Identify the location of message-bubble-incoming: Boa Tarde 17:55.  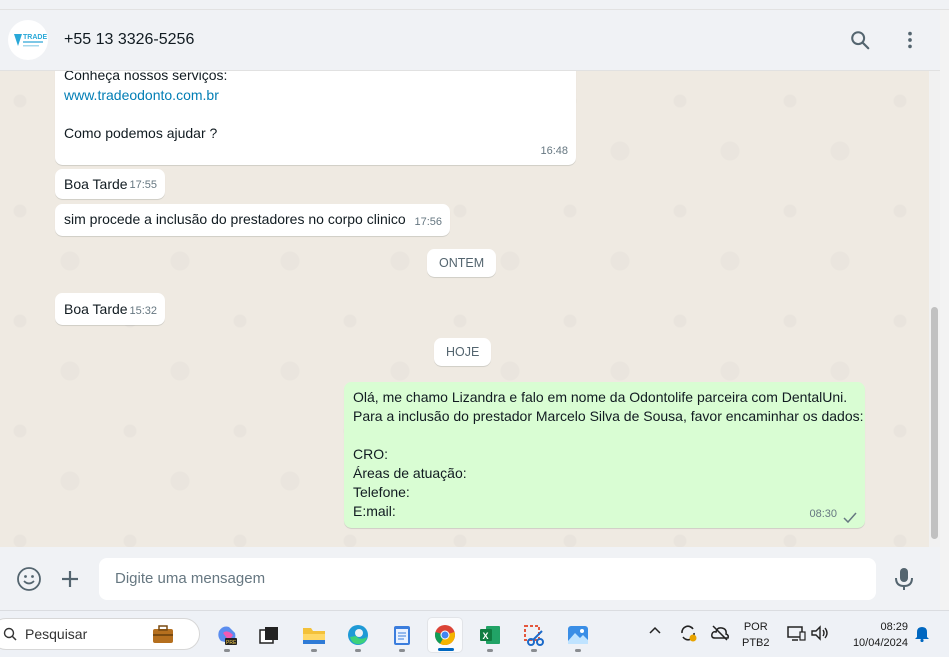
(110, 184).